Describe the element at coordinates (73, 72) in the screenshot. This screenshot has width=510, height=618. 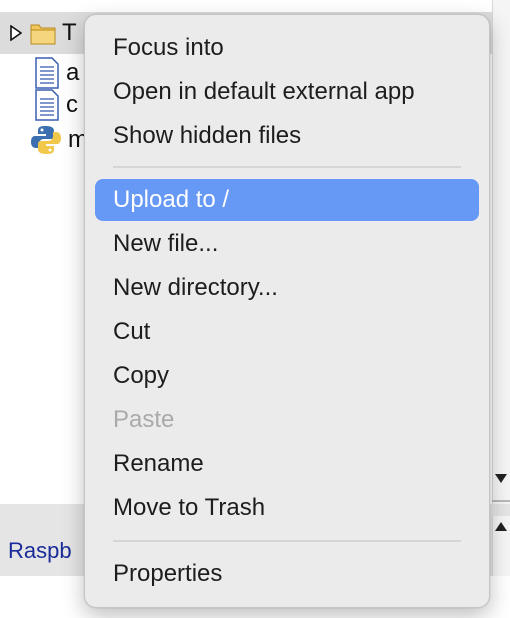
I see `tree-item-label: a` at that location.